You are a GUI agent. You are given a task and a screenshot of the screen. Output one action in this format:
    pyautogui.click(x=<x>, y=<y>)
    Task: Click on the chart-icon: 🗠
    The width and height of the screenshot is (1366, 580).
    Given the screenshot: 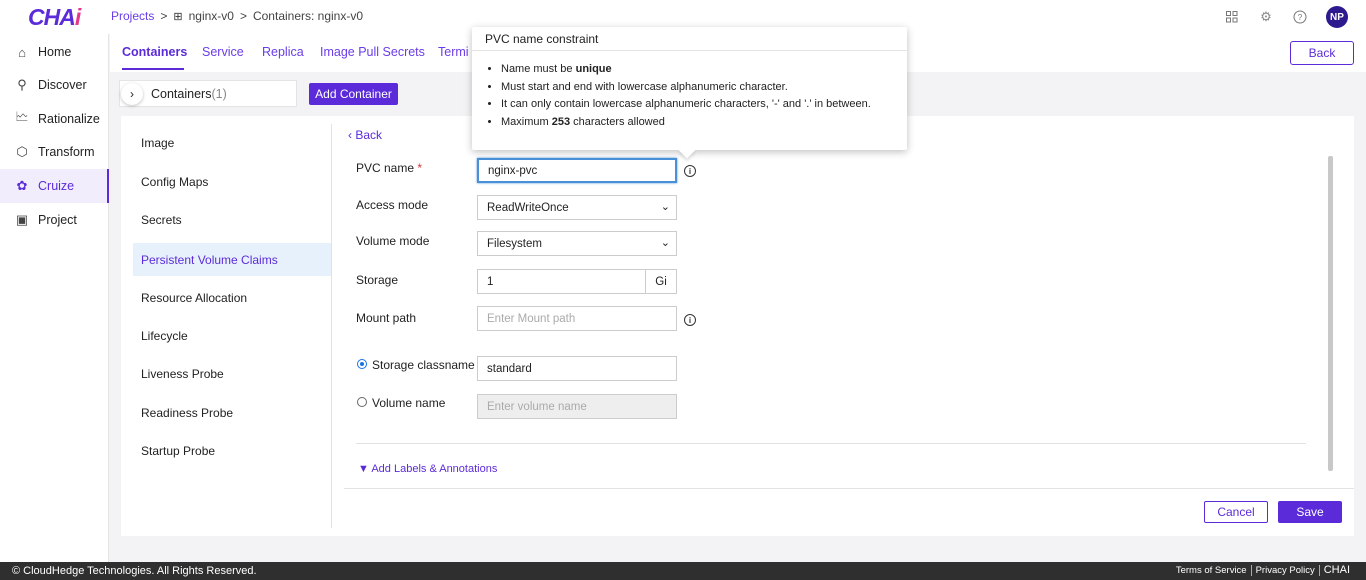 What is the action you would take?
    pyautogui.click(x=22, y=116)
    